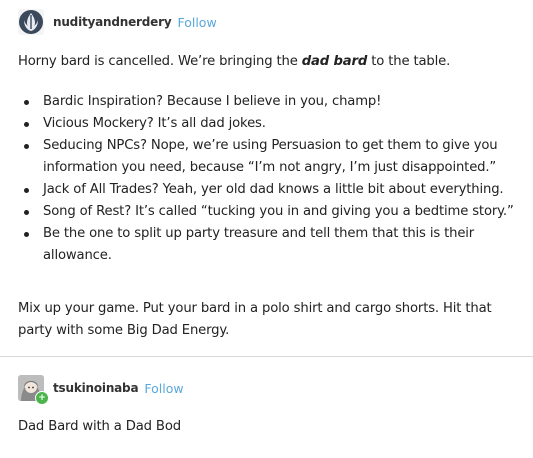  I want to click on post-divider, so click(266, 356).